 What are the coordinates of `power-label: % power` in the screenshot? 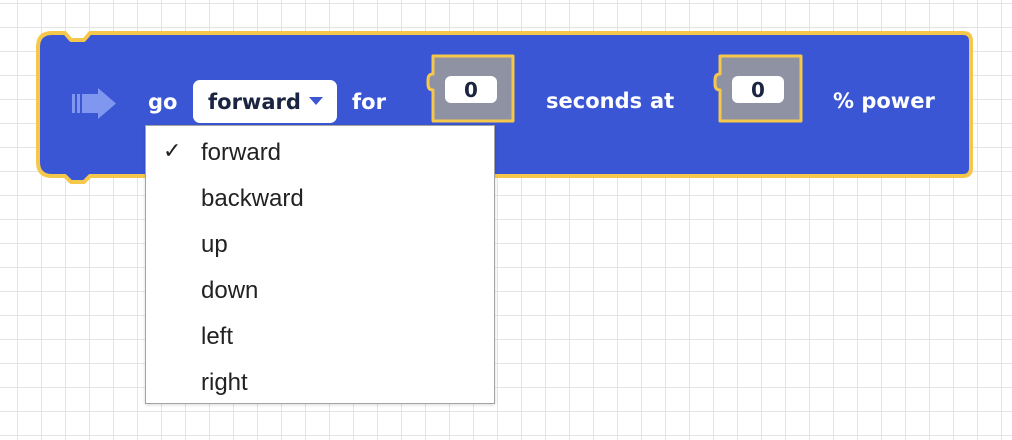 It's located at (884, 101).